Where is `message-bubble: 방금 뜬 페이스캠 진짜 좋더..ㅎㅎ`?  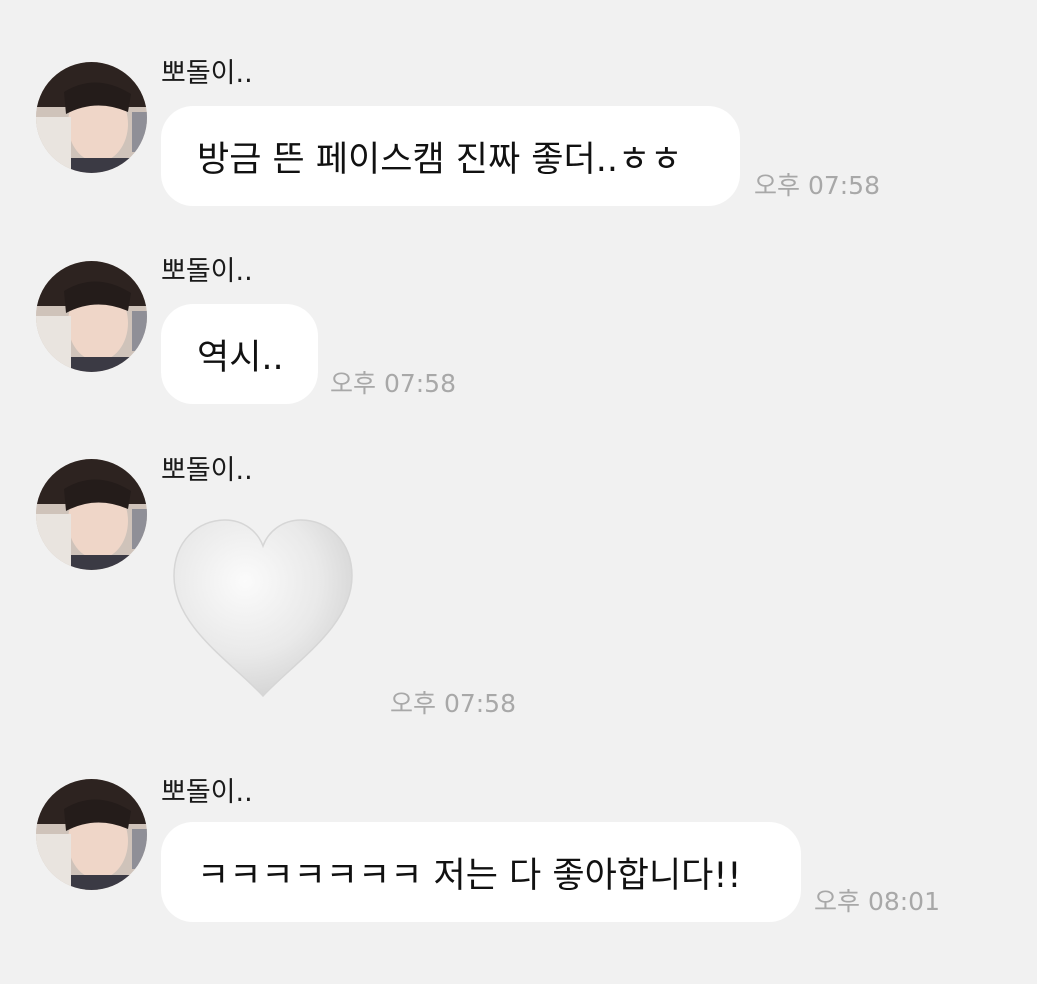 message-bubble: 방금 뜬 페이스캠 진짜 좋더..ㅎㅎ is located at coordinates (450, 156).